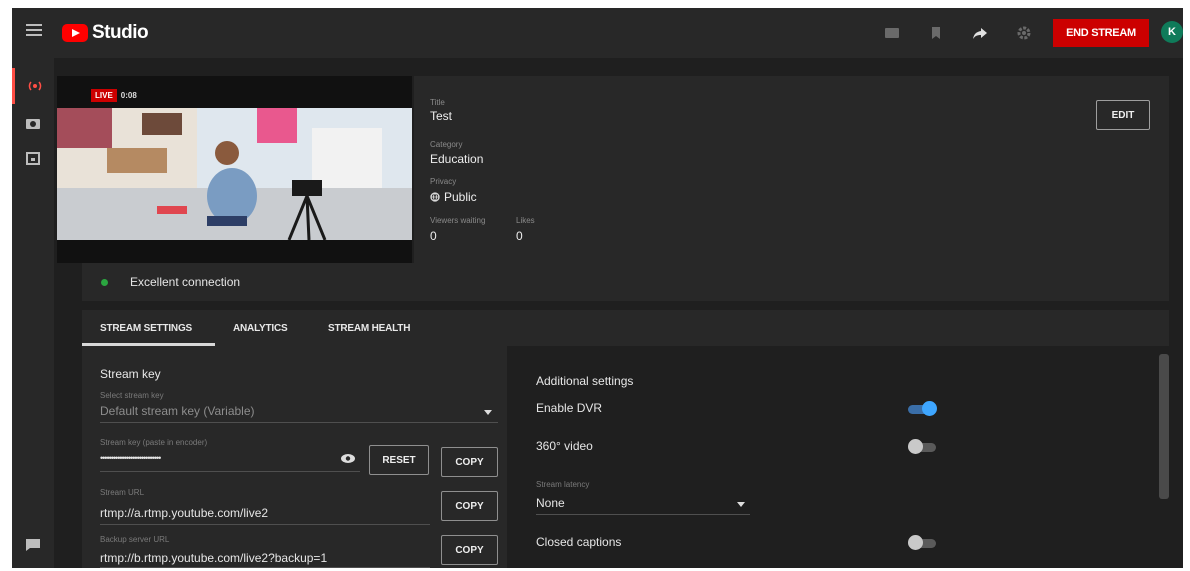 The image size is (1190, 571). What do you see at coordinates (130, 374) in the screenshot?
I see `stream-key-title: Stream key` at bounding box center [130, 374].